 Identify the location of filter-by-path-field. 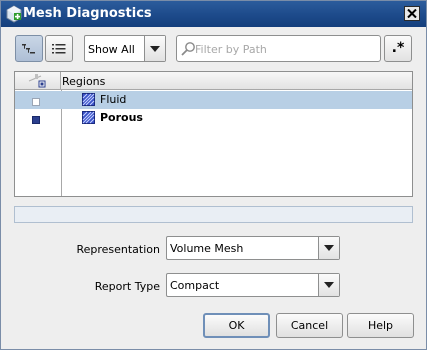
(278, 48).